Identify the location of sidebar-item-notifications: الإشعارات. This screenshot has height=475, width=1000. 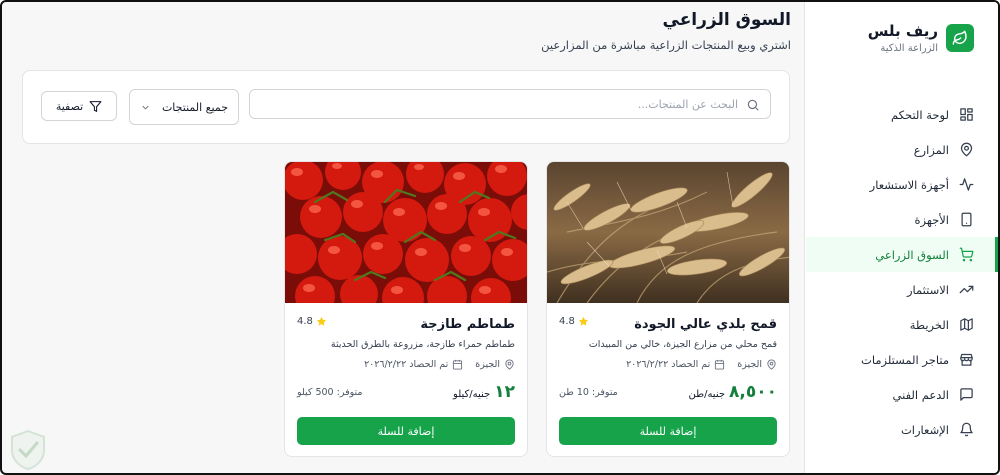
(902, 429).